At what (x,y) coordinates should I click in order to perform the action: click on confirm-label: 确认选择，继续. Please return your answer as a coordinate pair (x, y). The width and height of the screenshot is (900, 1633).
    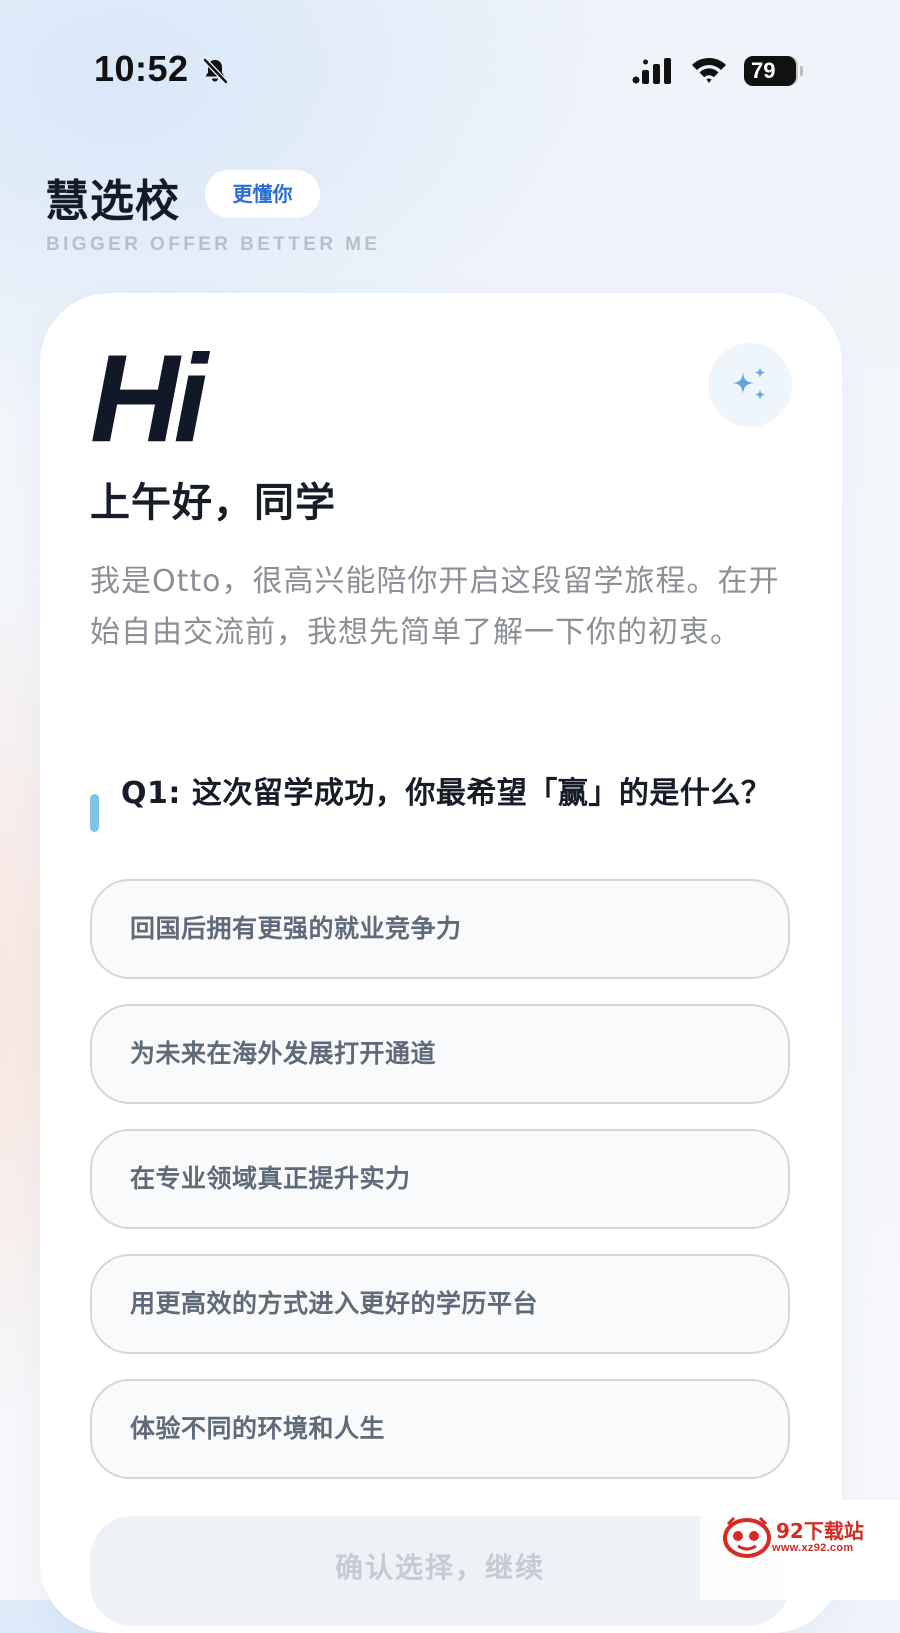
    Looking at the image, I should click on (439, 1567).